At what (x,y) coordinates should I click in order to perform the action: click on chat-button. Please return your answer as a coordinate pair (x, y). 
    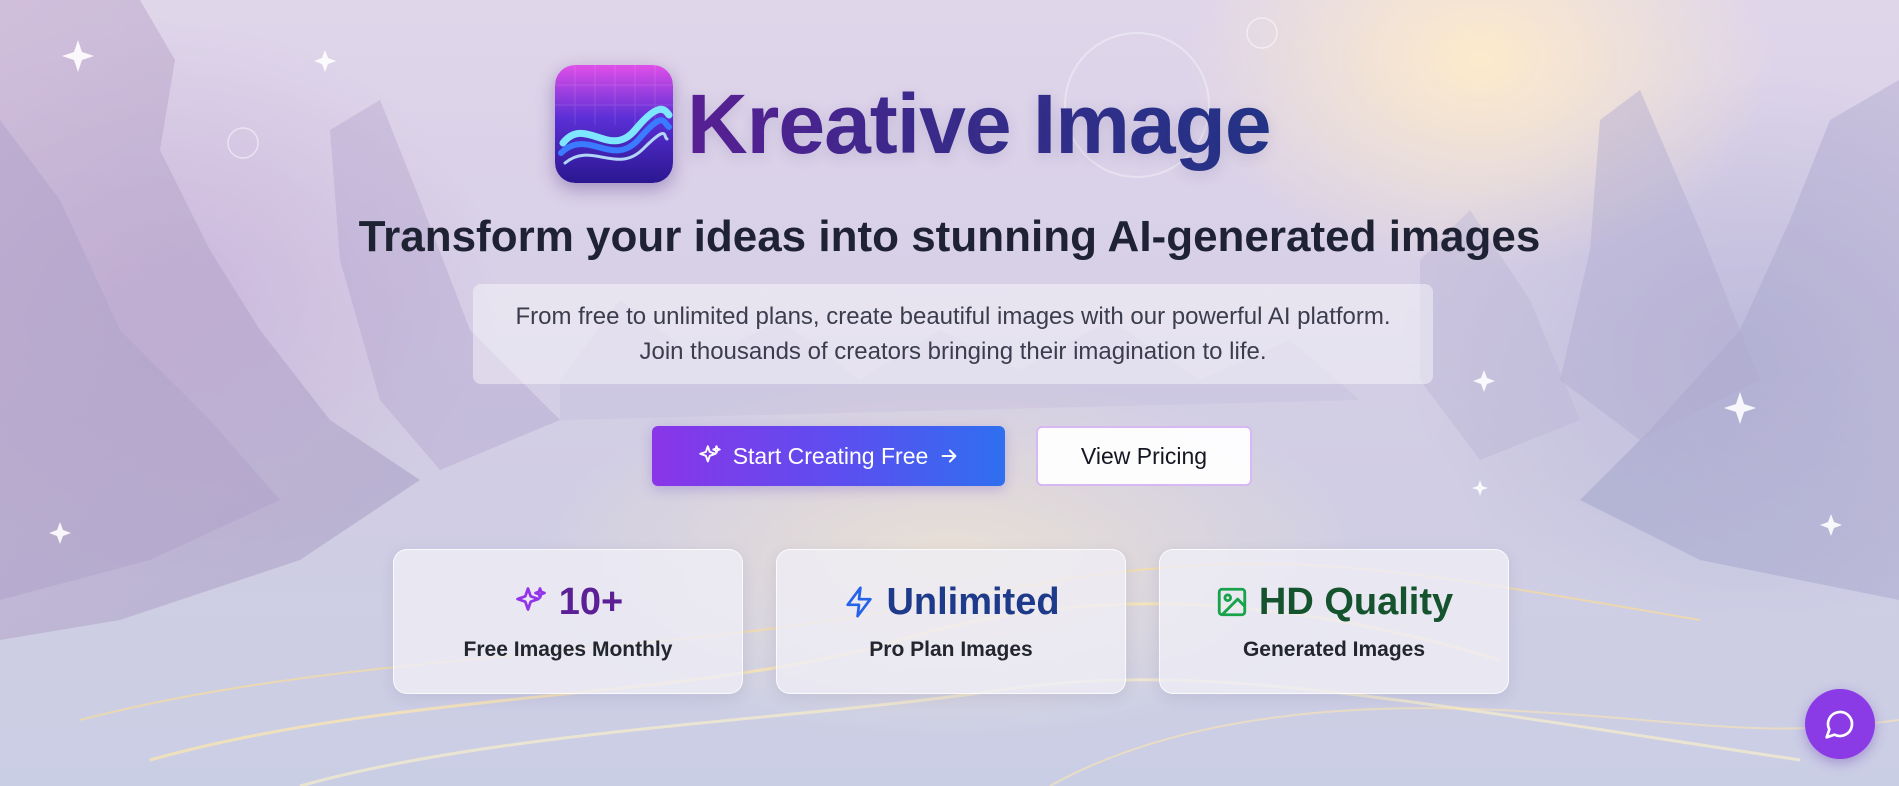
    Looking at the image, I should click on (1840, 724).